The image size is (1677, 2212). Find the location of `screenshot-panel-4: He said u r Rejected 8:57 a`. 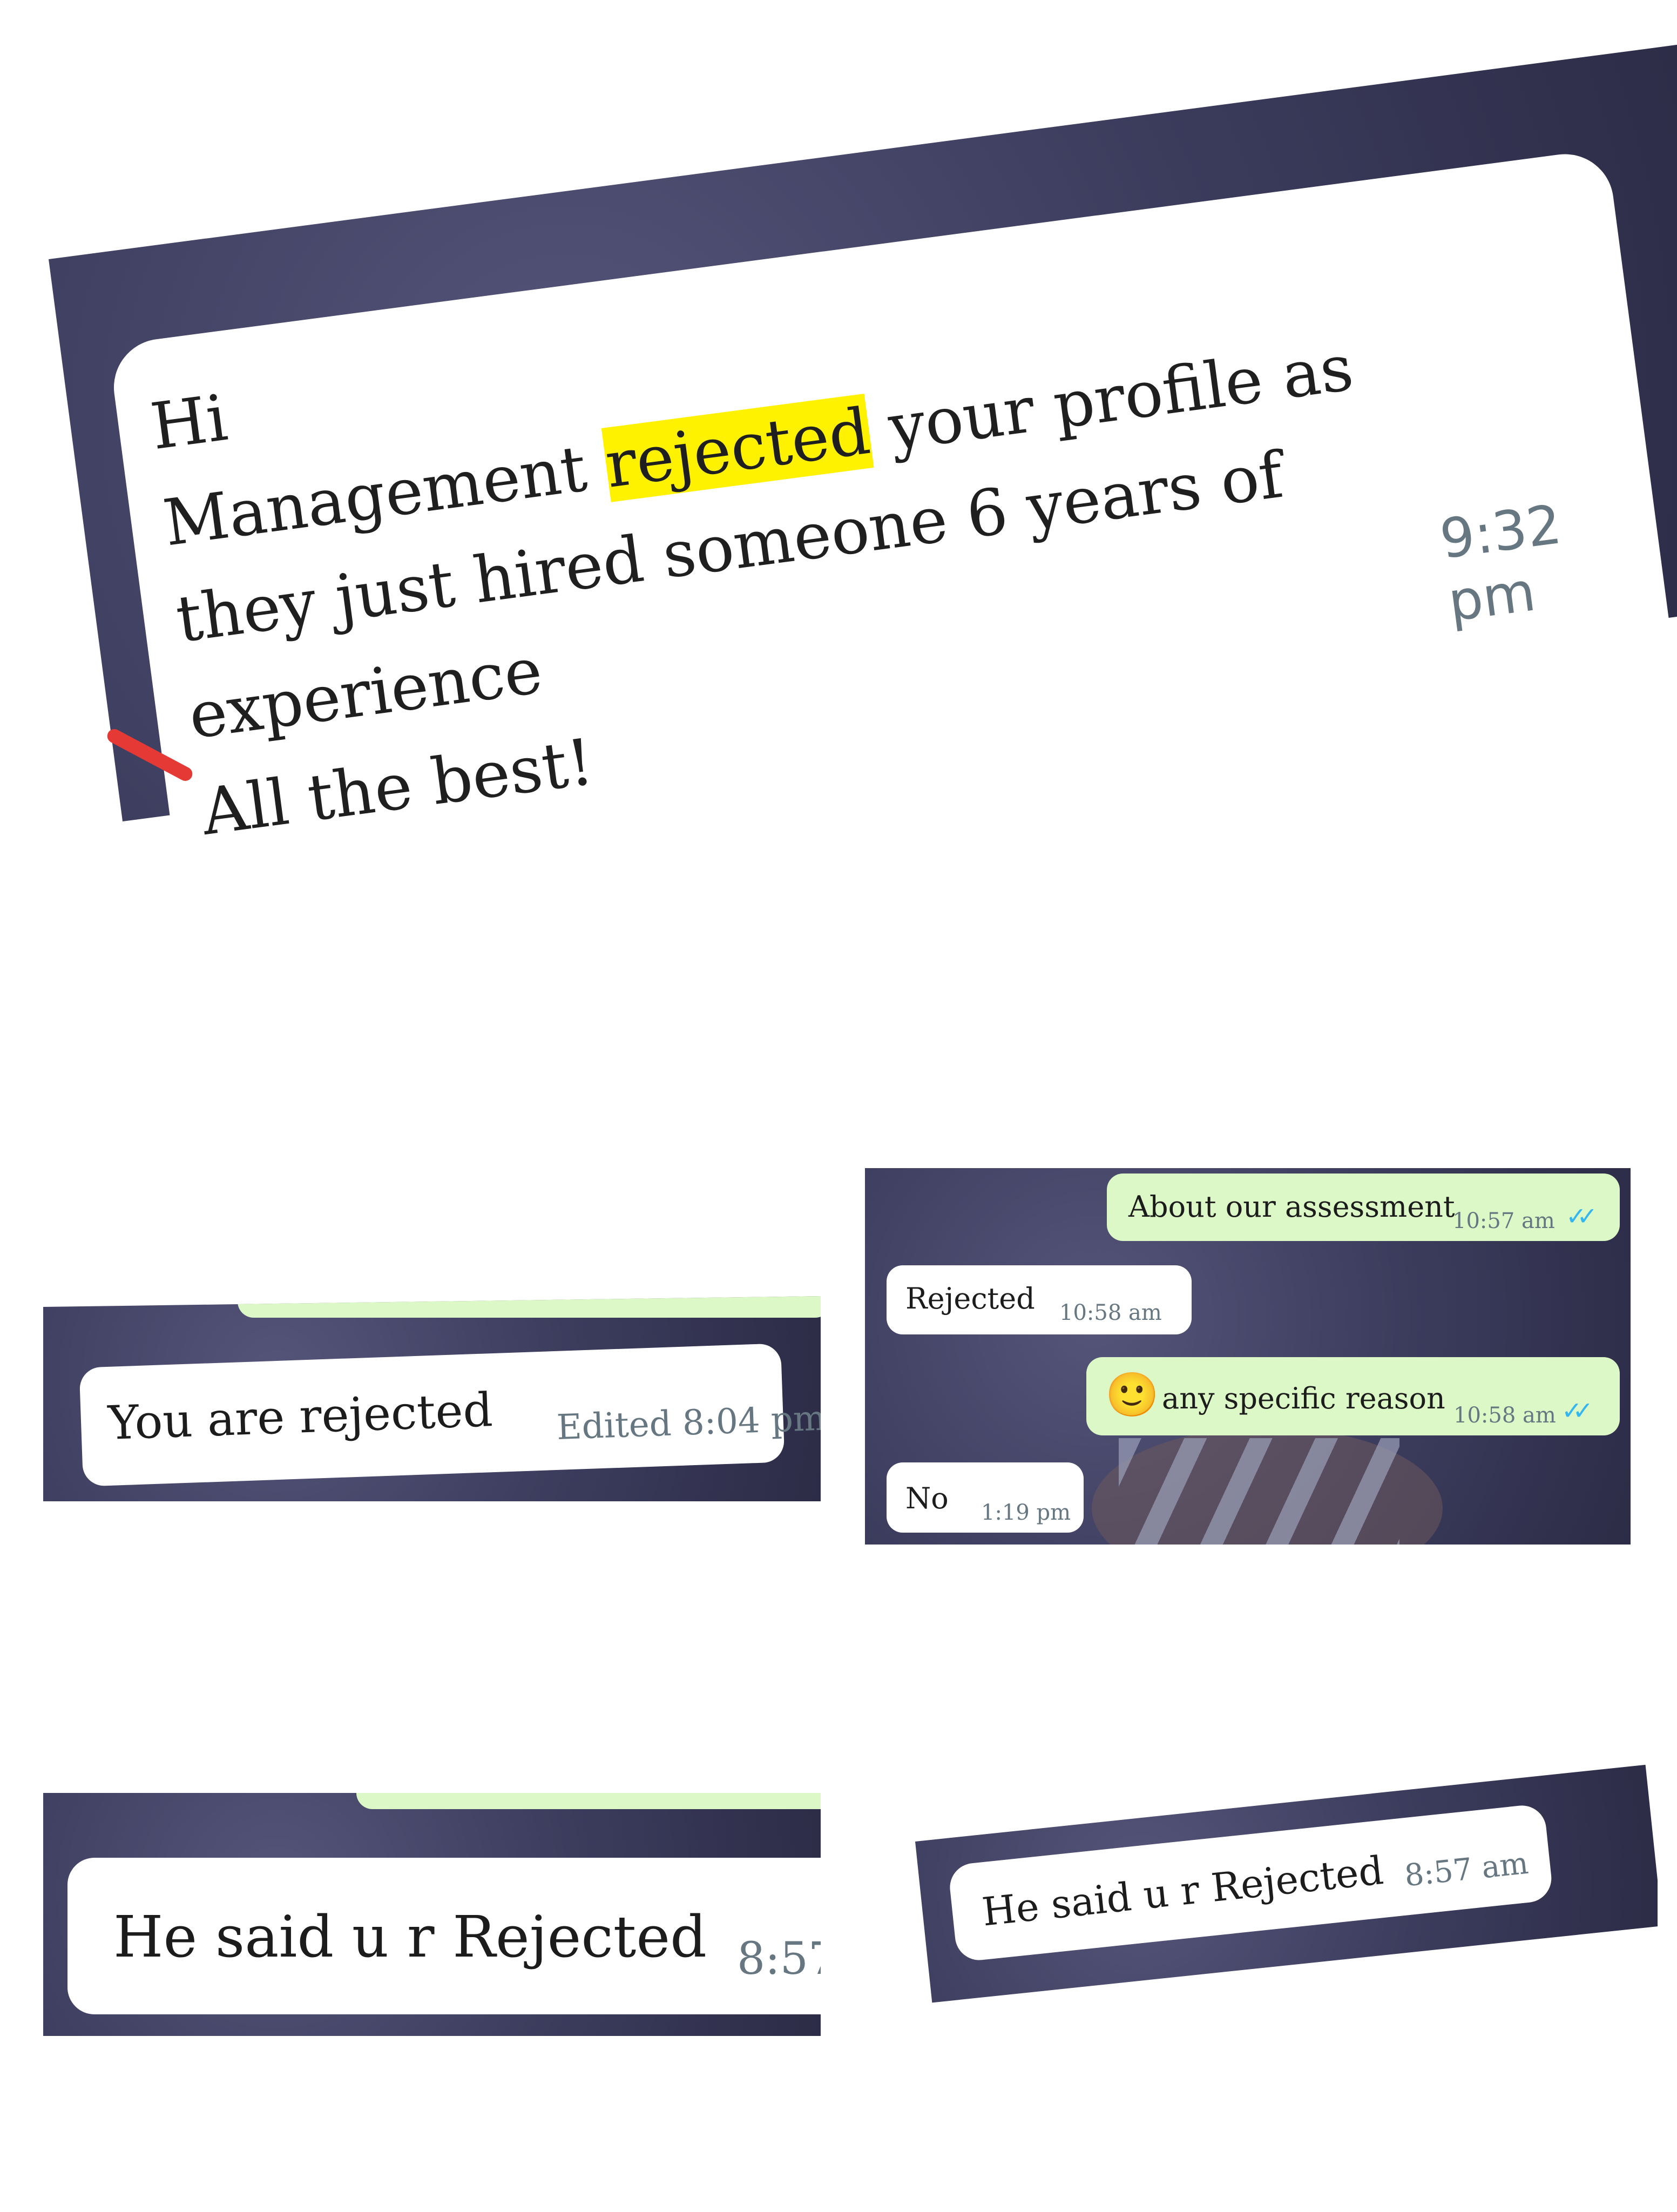

screenshot-panel-4: He said u r Rejected 8:57 a is located at coordinates (432, 1914).